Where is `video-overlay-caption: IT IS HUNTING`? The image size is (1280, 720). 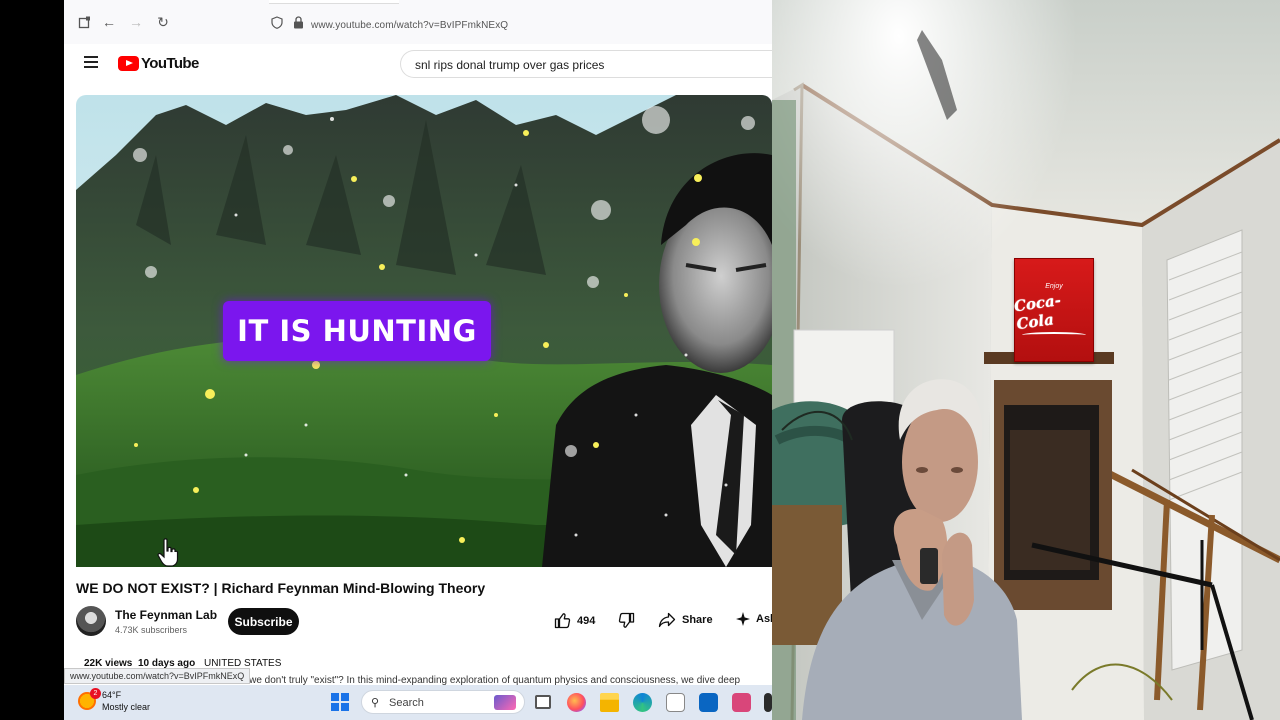 video-overlay-caption: IT IS HUNTING is located at coordinates (357, 331).